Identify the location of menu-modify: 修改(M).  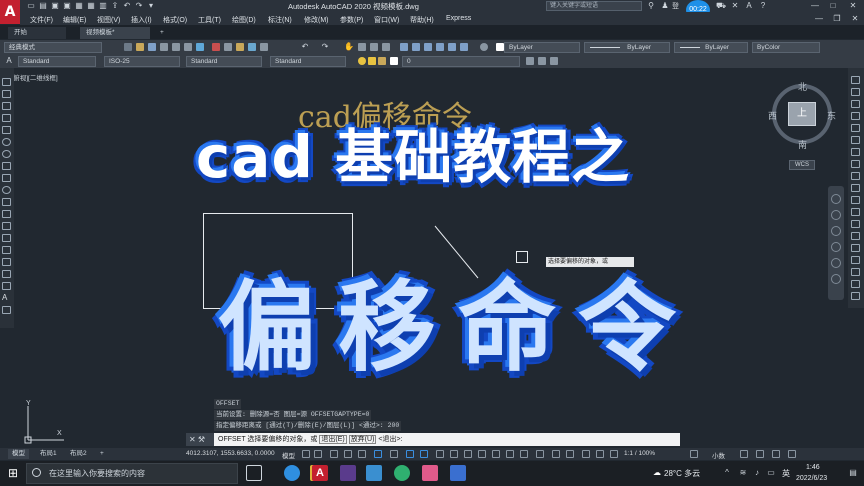
(316, 20).